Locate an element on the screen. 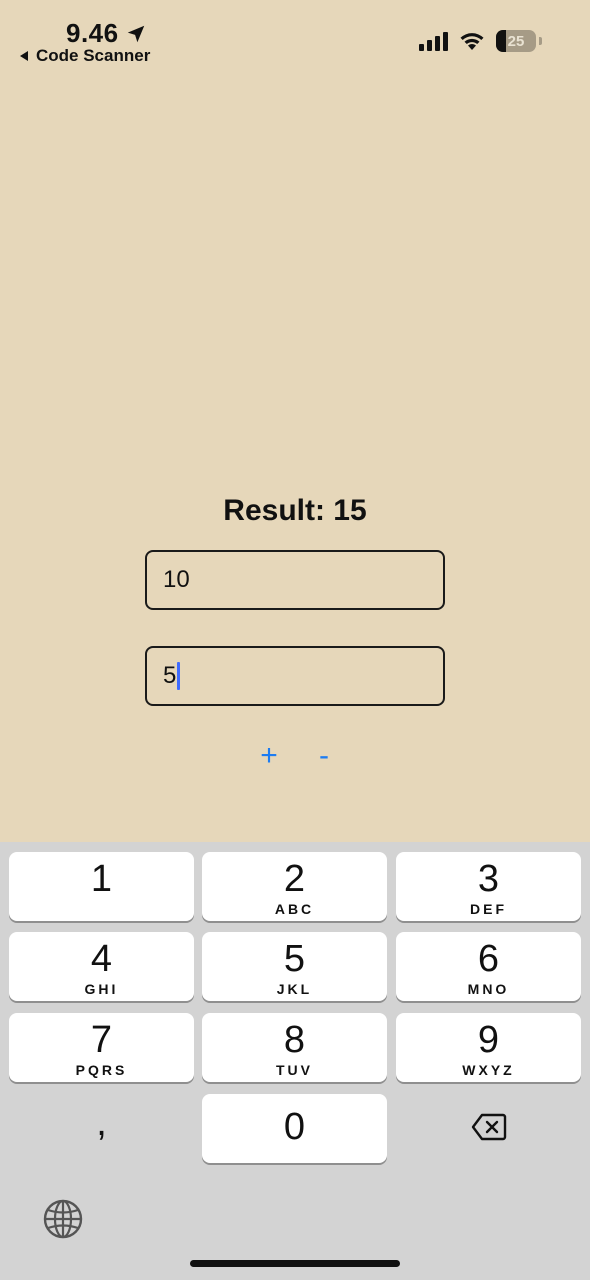 This screenshot has width=590, height=1280. key-letters: PQRS is located at coordinates (101, 1070).